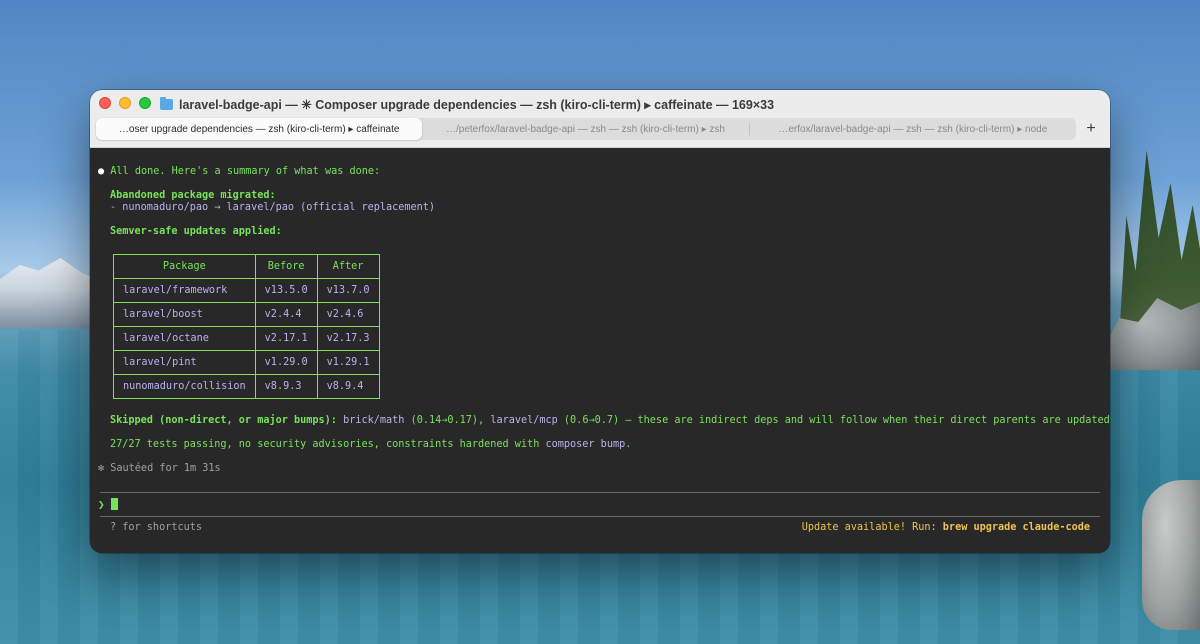 This screenshot has width=1200, height=644. What do you see at coordinates (114, 504) in the screenshot?
I see `text-cursor` at bounding box center [114, 504].